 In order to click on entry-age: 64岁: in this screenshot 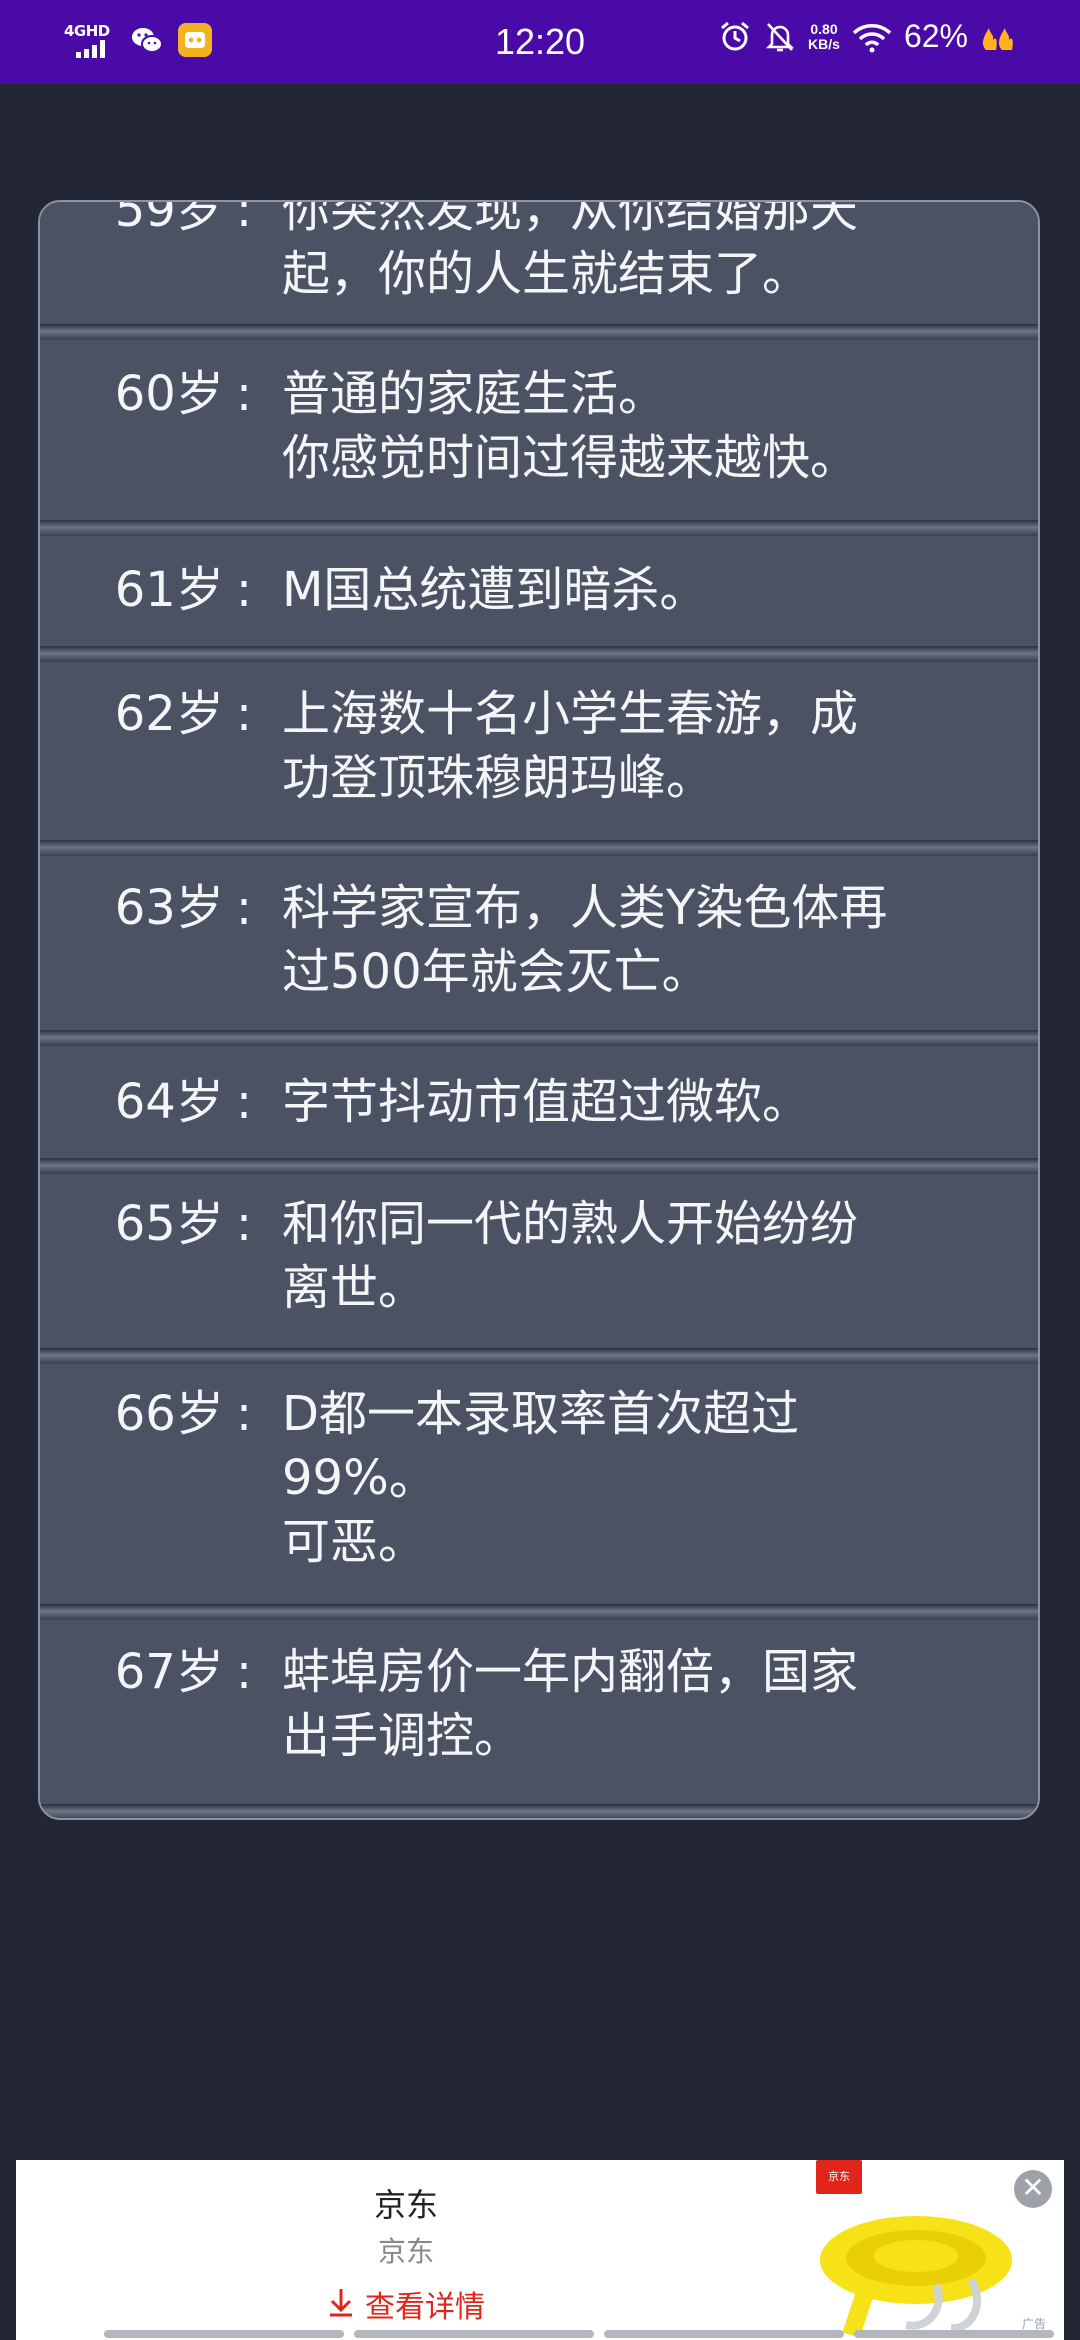, I will do `click(146, 1102)`.